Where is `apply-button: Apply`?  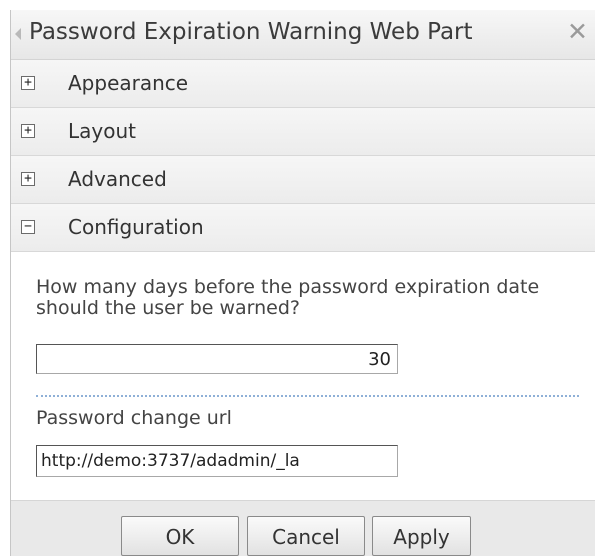
apply-button: Apply is located at coordinates (421, 536).